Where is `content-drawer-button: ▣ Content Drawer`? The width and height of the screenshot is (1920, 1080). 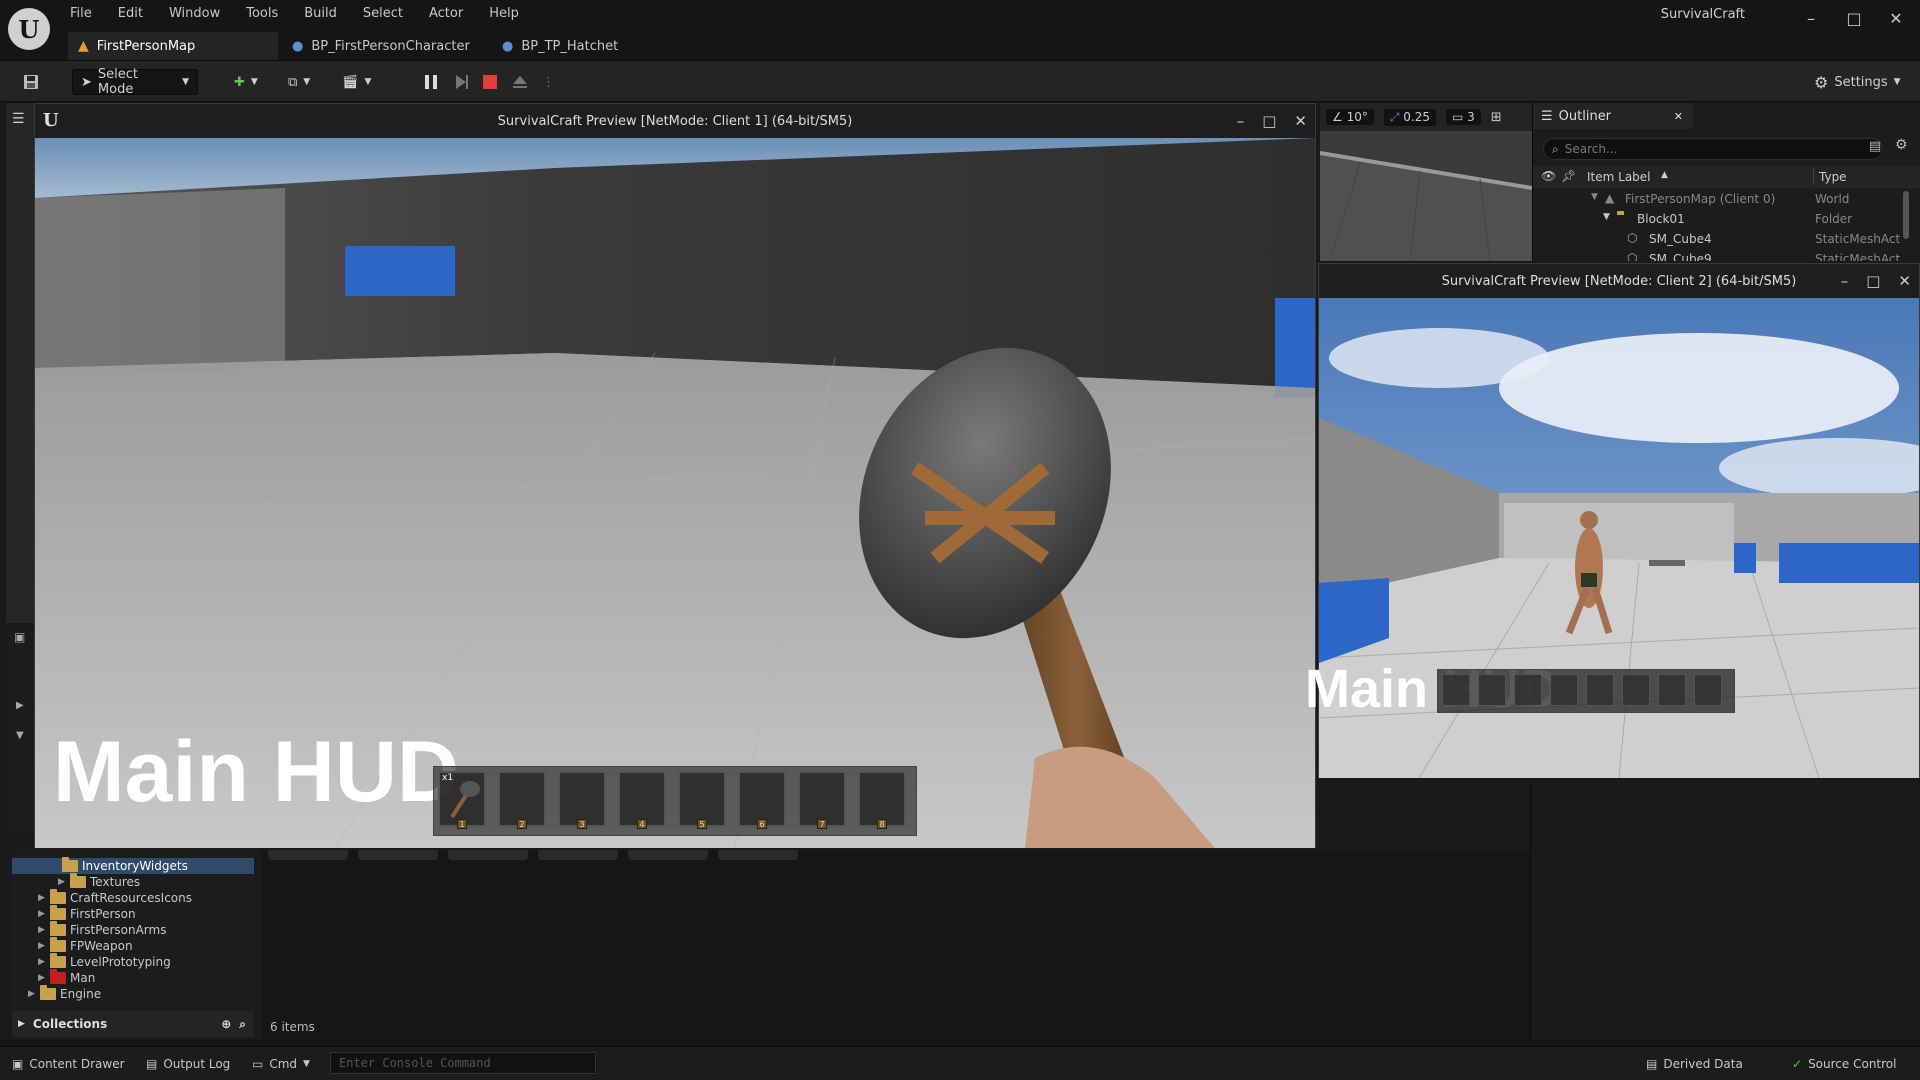
content-drawer-button: ▣ Content Drawer is located at coordinates (68, 1064).